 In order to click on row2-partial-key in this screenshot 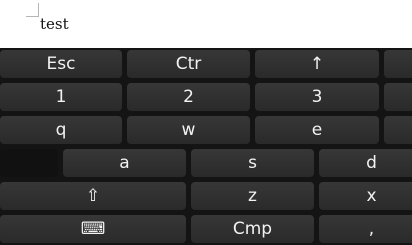, I will do `click(398, 97)`.